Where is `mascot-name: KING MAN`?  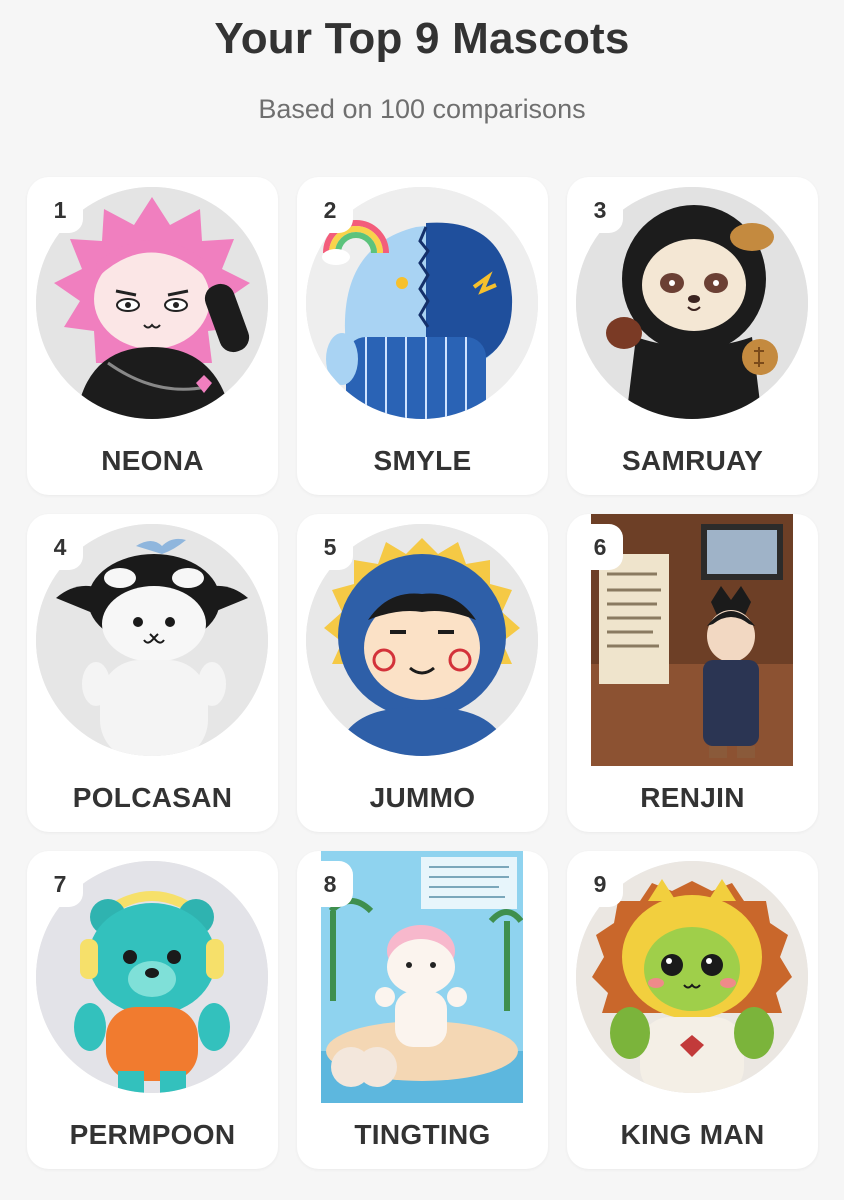
mascot-name: KING MAN is located at coordinates (692, 1134).